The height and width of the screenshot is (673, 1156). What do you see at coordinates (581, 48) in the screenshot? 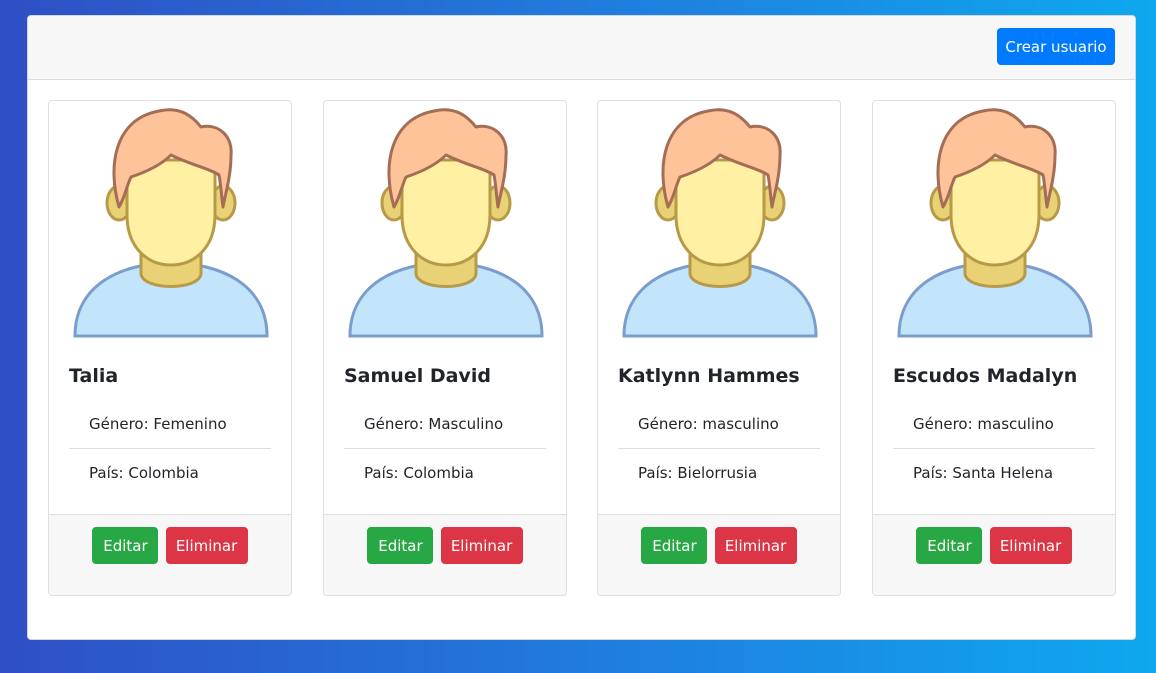
I see `panel-header: Crear usuario` at bounding box center [581, 48].